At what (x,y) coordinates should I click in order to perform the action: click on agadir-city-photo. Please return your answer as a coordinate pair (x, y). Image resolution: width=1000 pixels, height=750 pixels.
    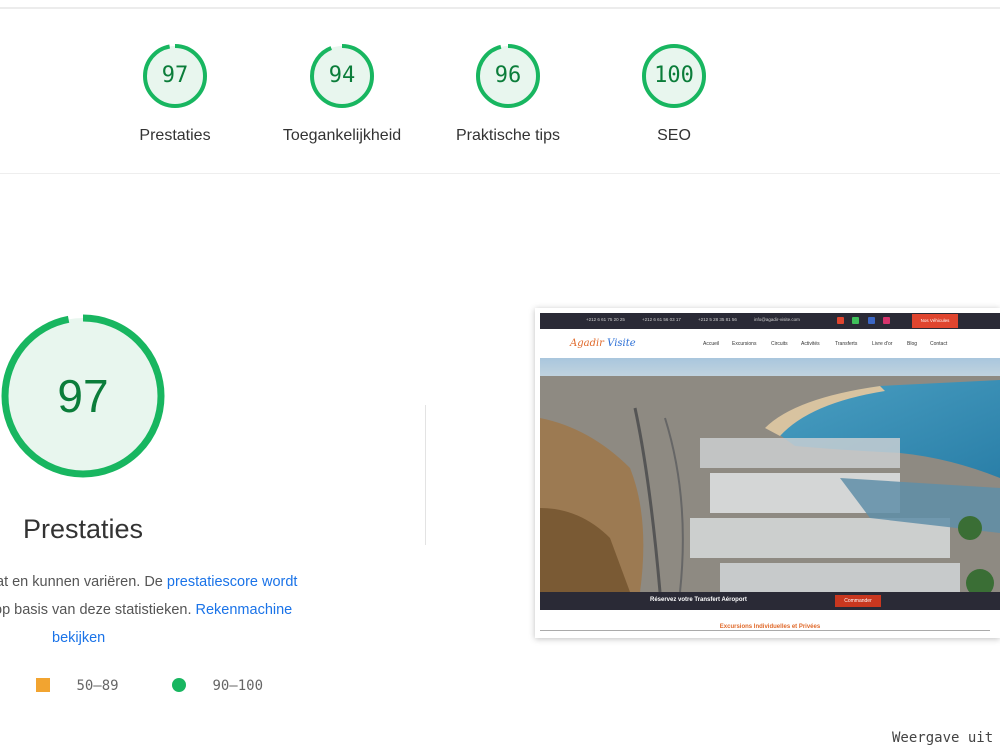
    Looking at the image, I should click on (770, 475).